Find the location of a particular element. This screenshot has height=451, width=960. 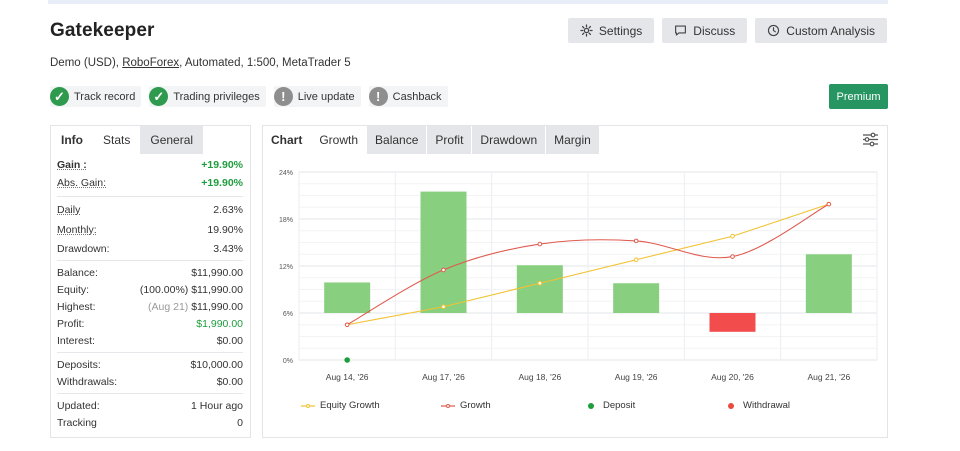

chart-legend: Equity Growth Growth Deposit Withdrawal is located at coordinates (545, 405).